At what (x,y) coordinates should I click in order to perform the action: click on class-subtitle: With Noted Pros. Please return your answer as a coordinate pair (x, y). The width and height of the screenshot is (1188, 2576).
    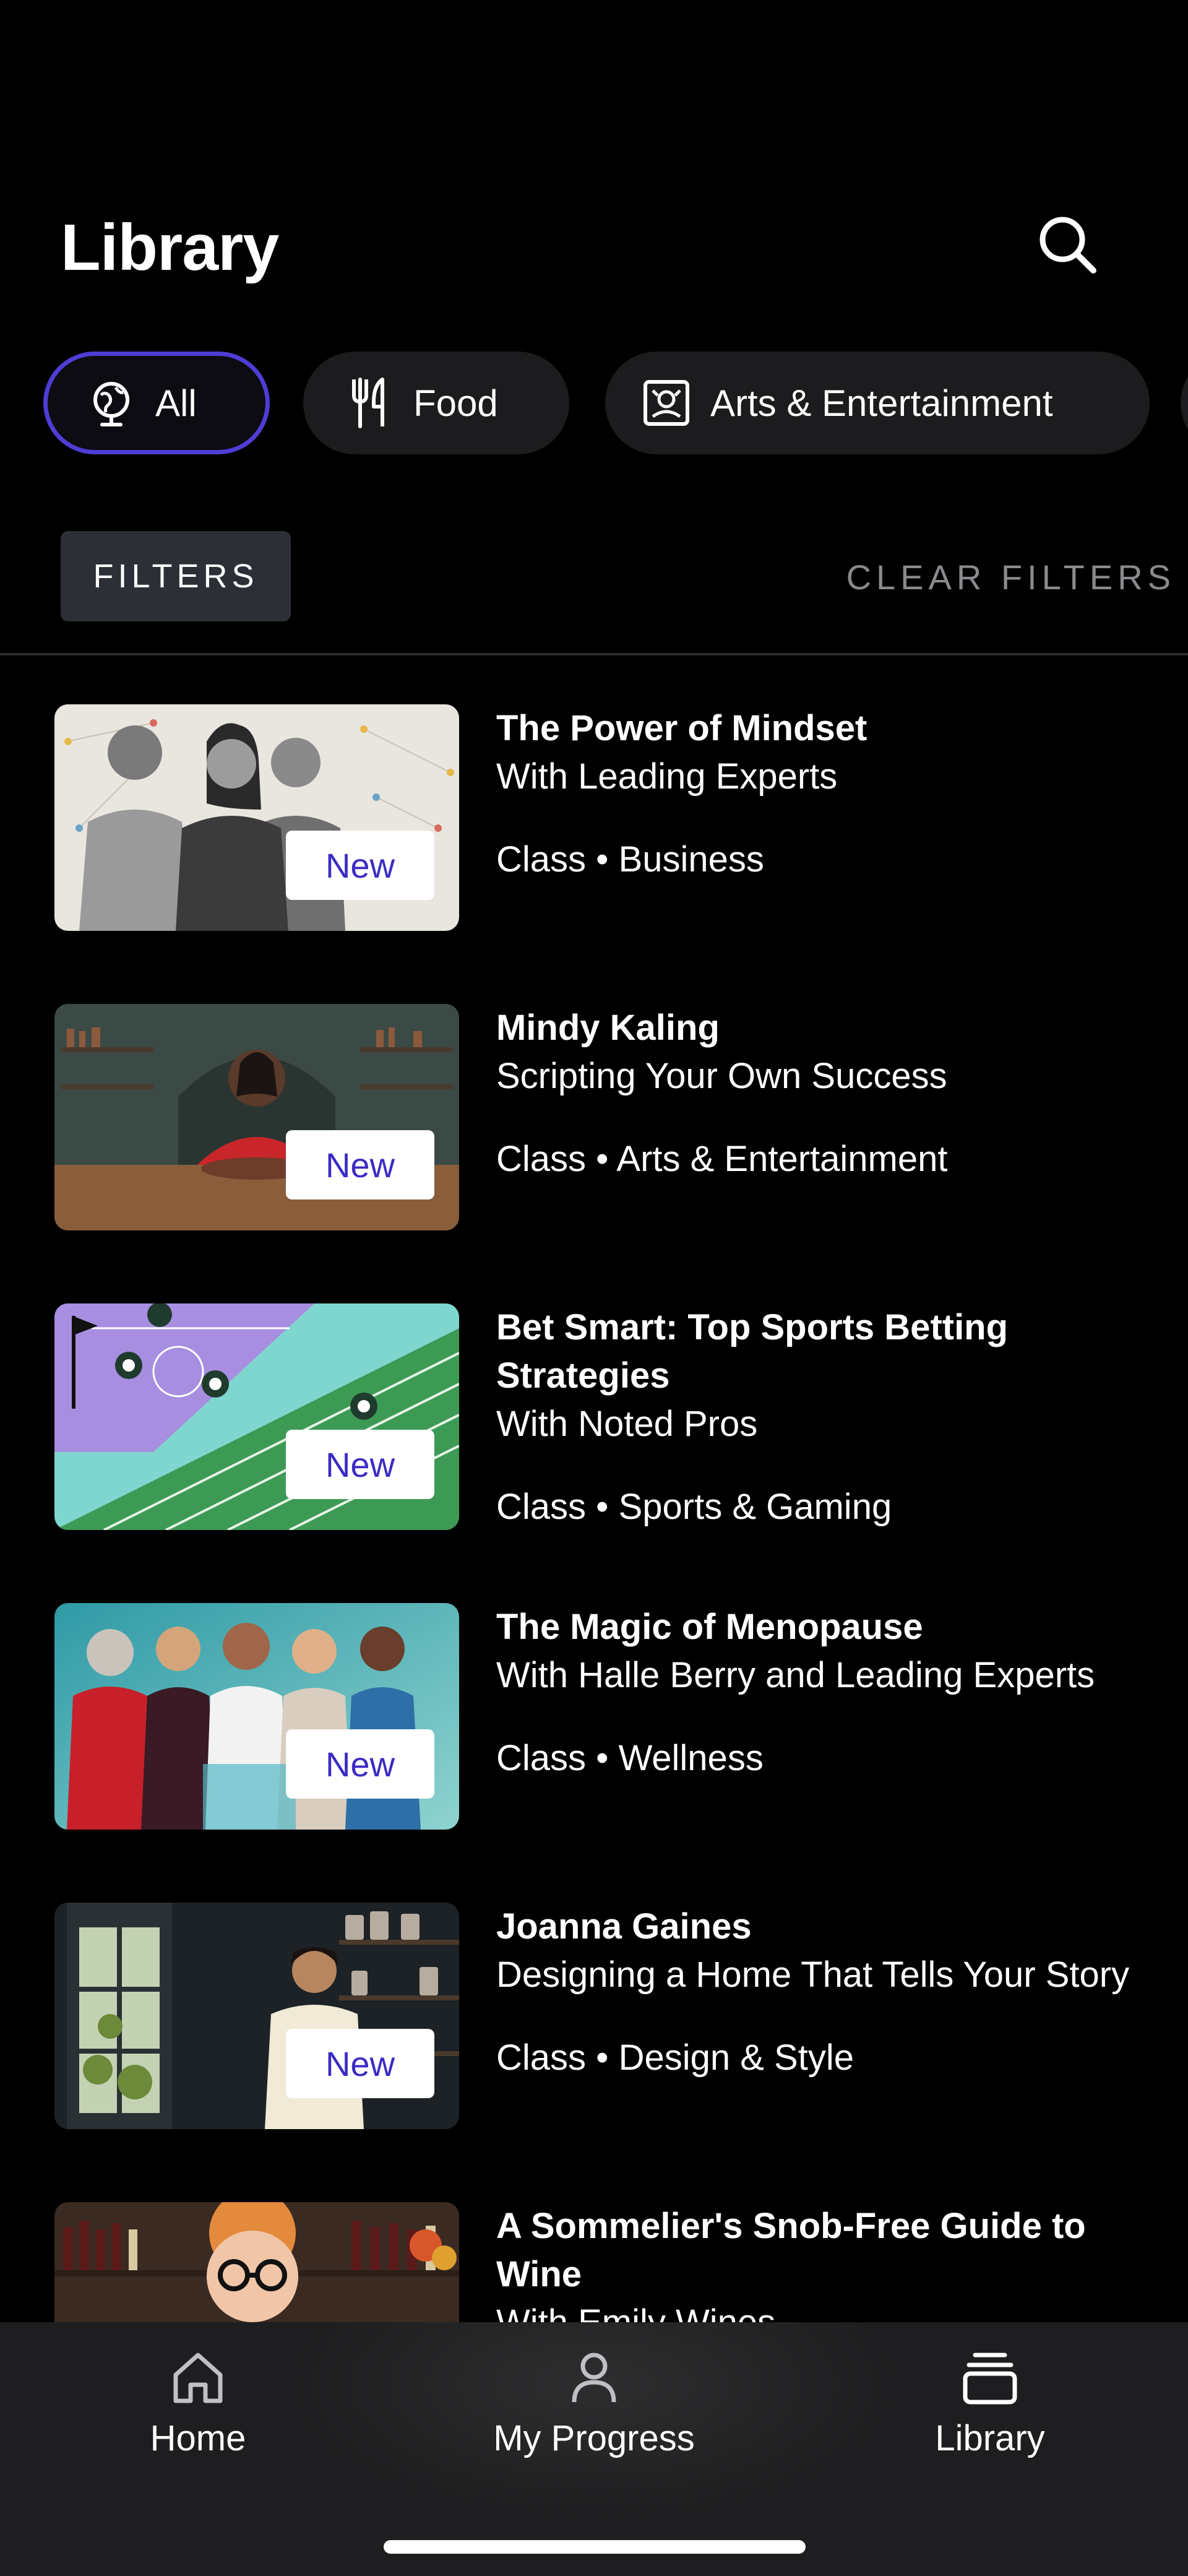
    Looking at the image, I should click on (627, 1424).